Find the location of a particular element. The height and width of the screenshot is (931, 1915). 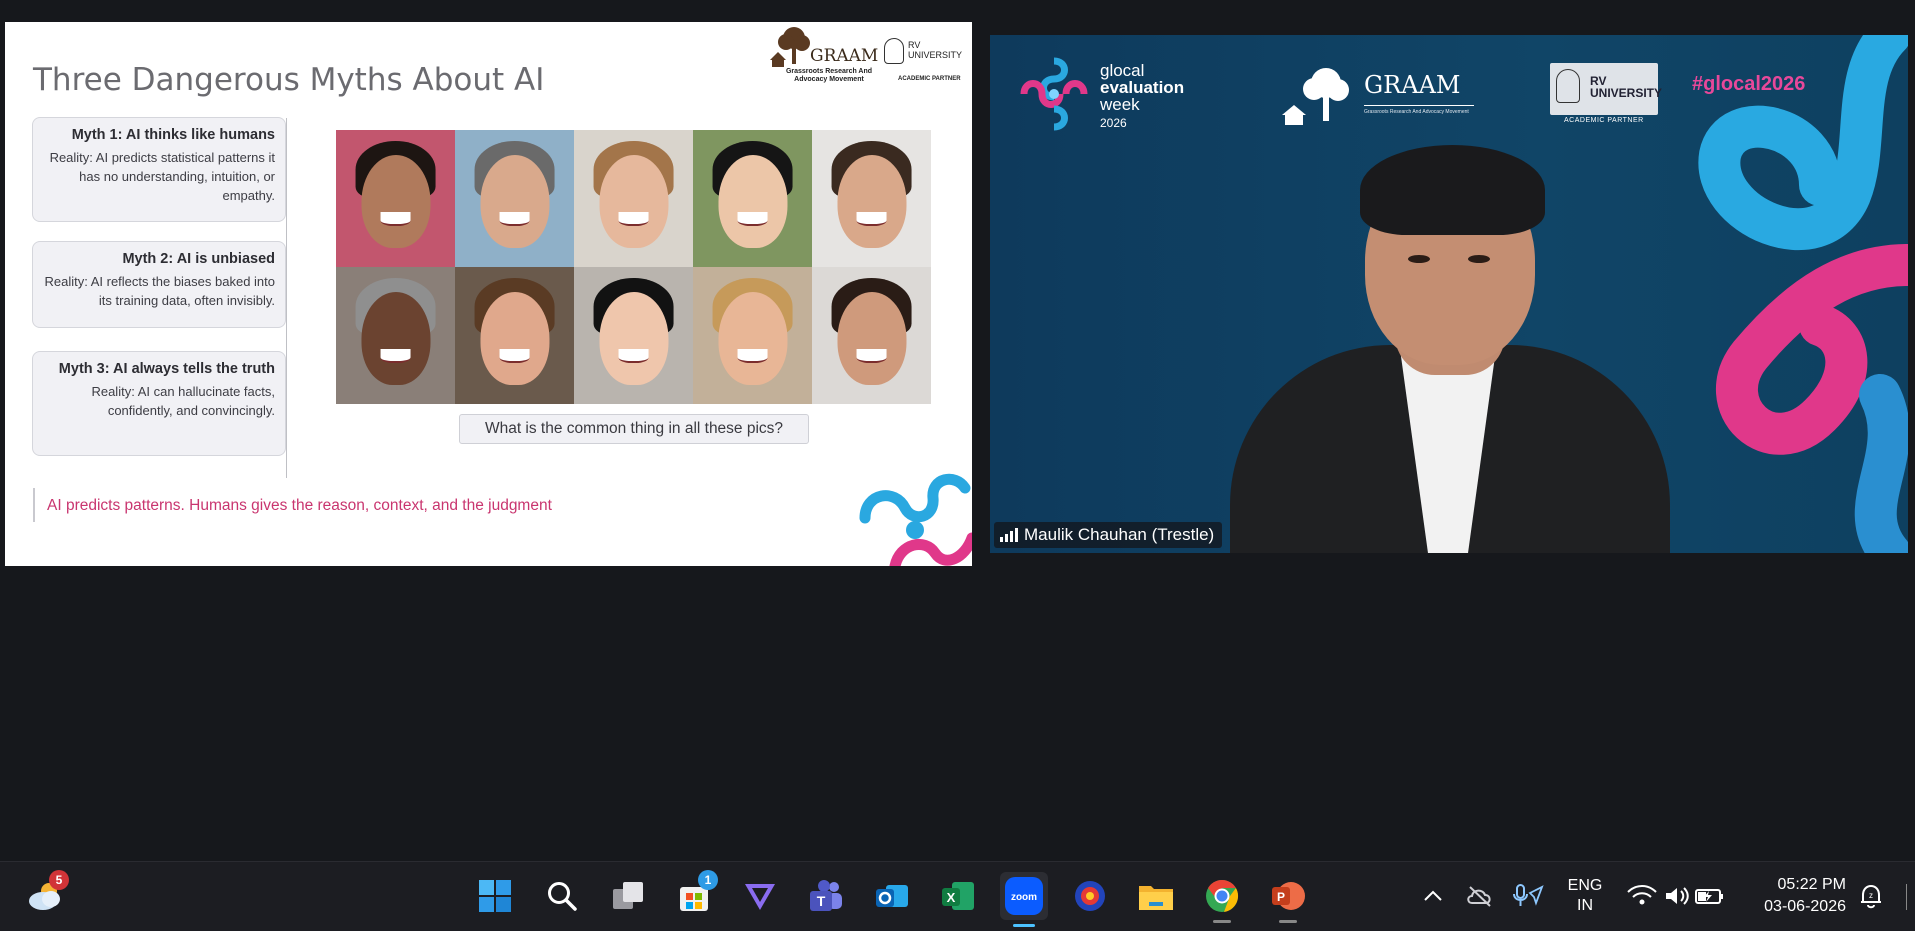

microphone-in-use-button is located at coordinates (1528, 896).